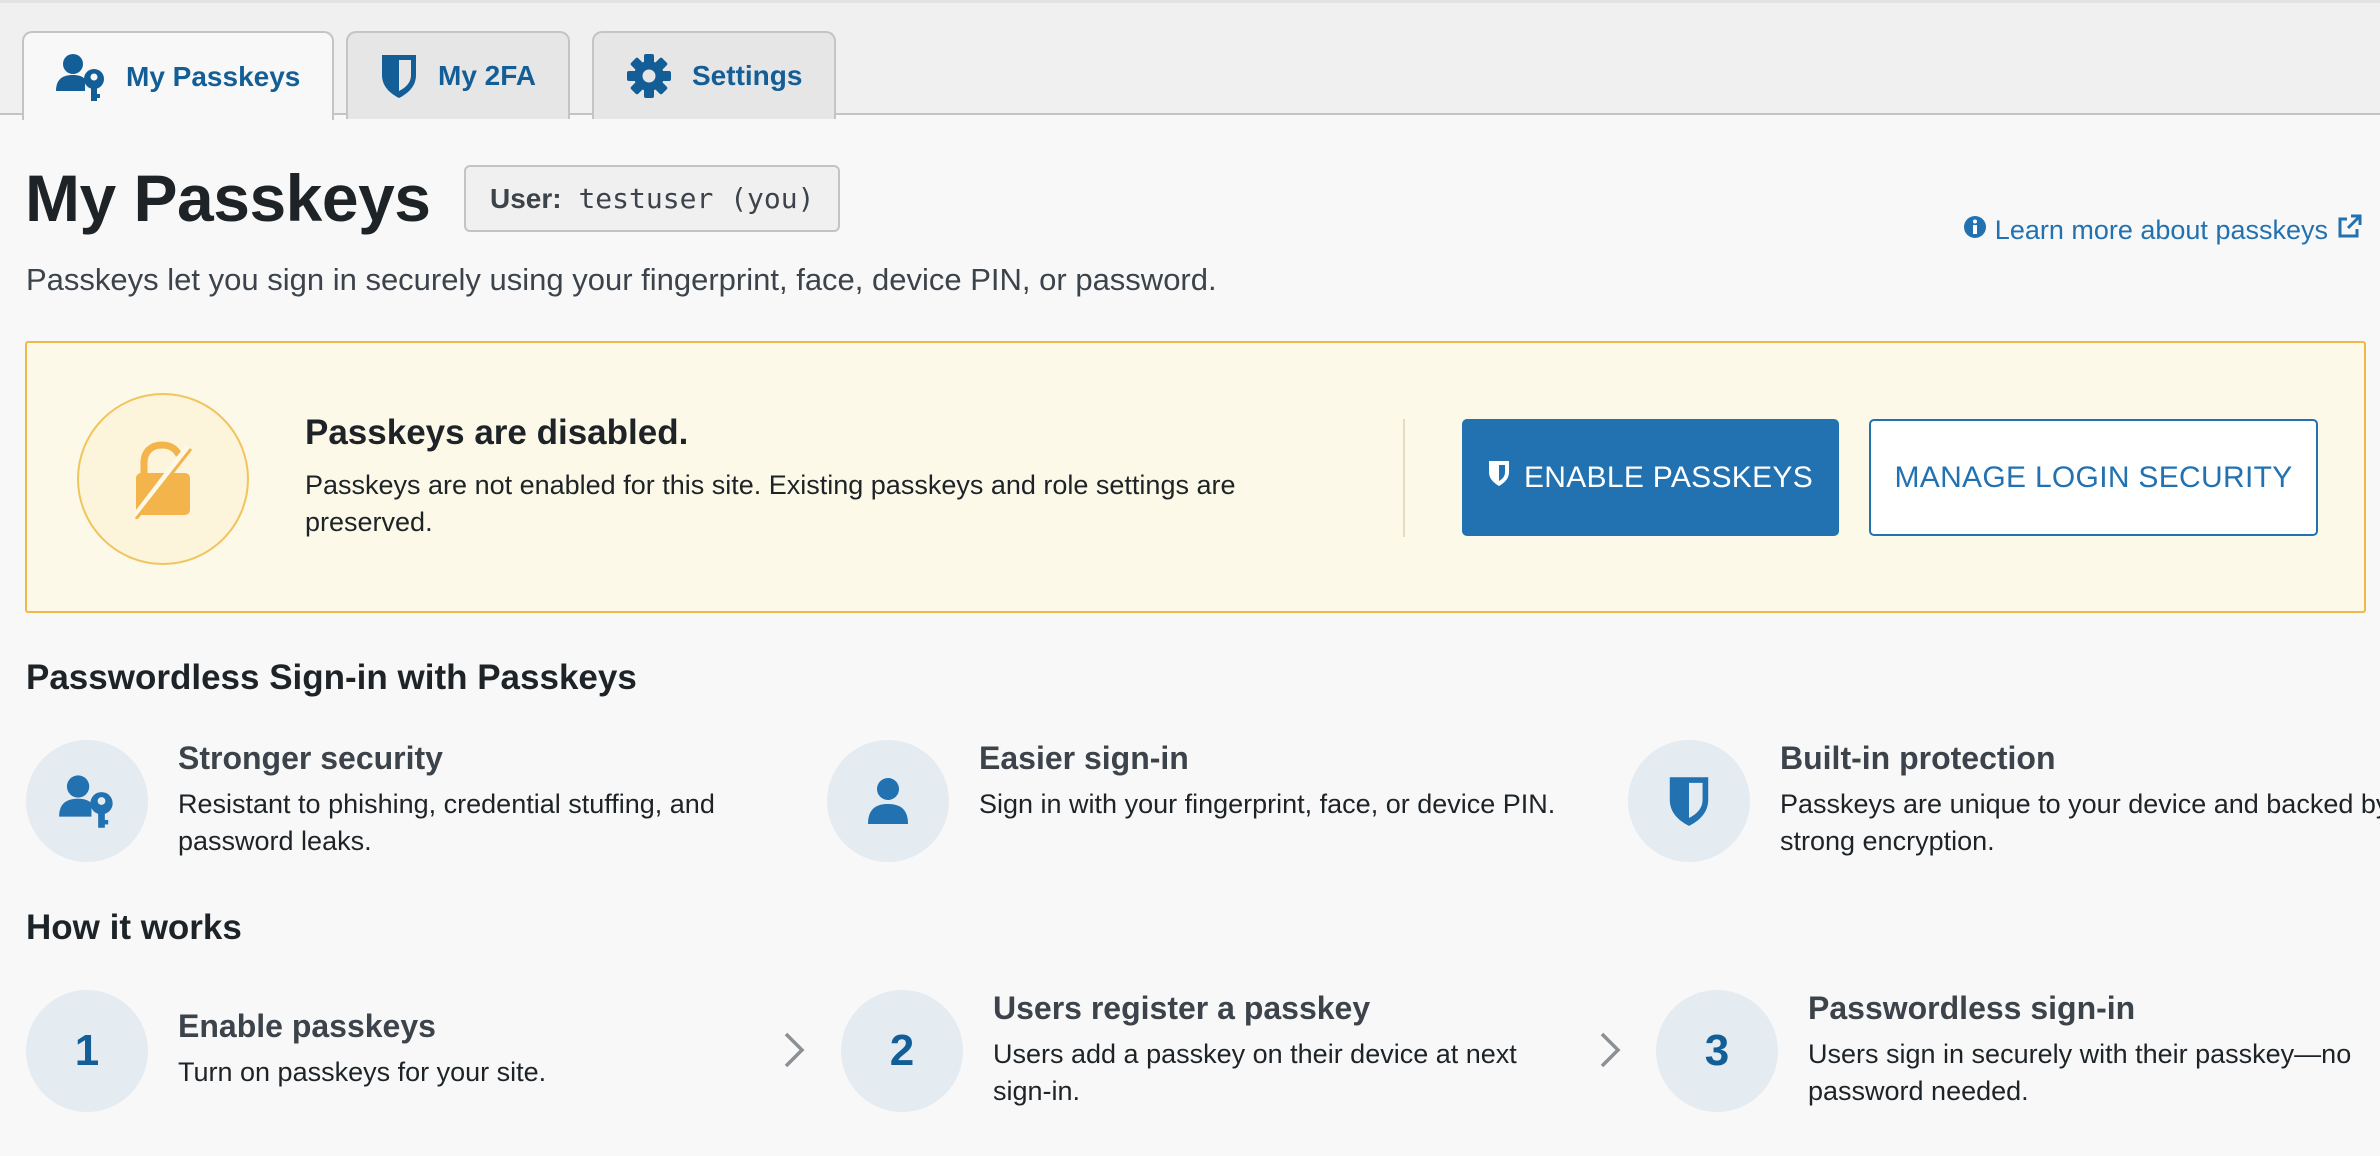 This screenshot has width=2380, height=1156. I want to click on learn-more-link: Learn more about passkeys, so click(2162, 230).